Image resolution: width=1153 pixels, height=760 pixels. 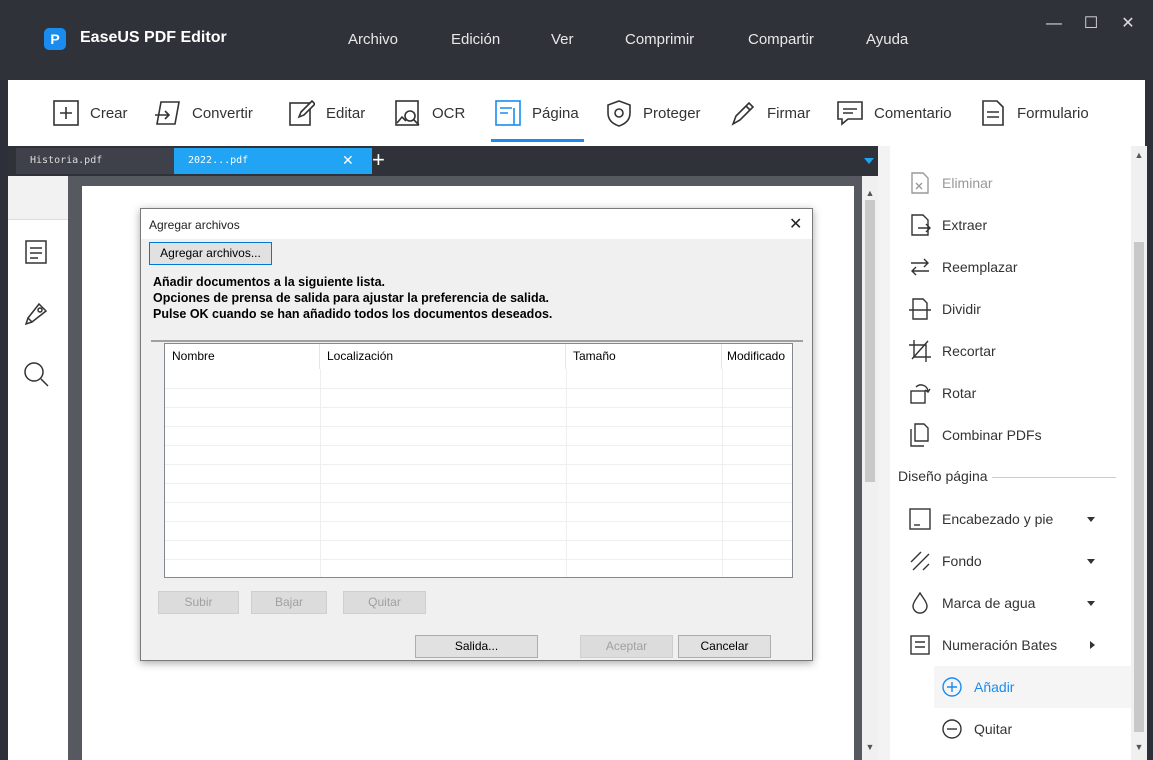 What do you see at coordinates (644, 356) in the screenshot?
I see `column-tamano: Tamaño` at bounding box center [644, 356].